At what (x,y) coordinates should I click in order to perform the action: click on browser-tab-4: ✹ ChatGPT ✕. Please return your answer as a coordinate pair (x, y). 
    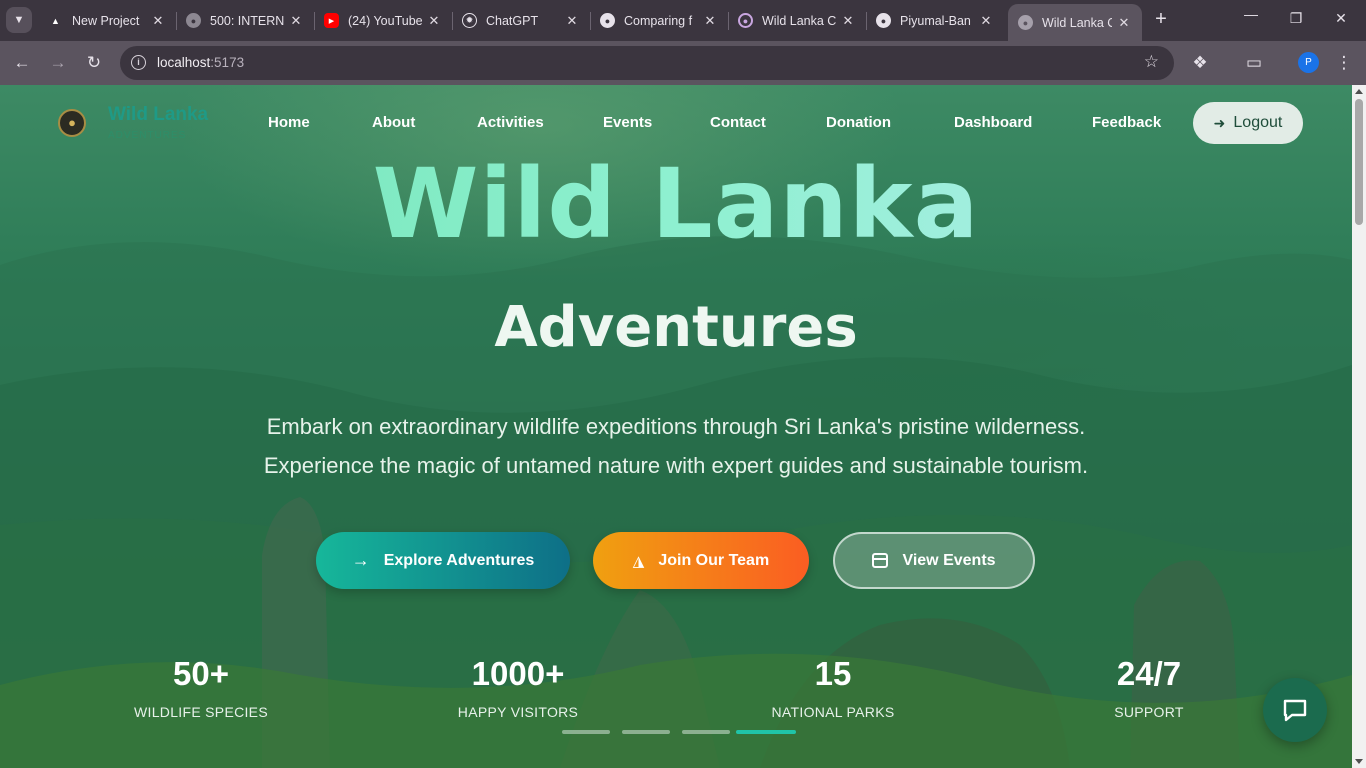
    Looking at the image, I should click on (521, 20).